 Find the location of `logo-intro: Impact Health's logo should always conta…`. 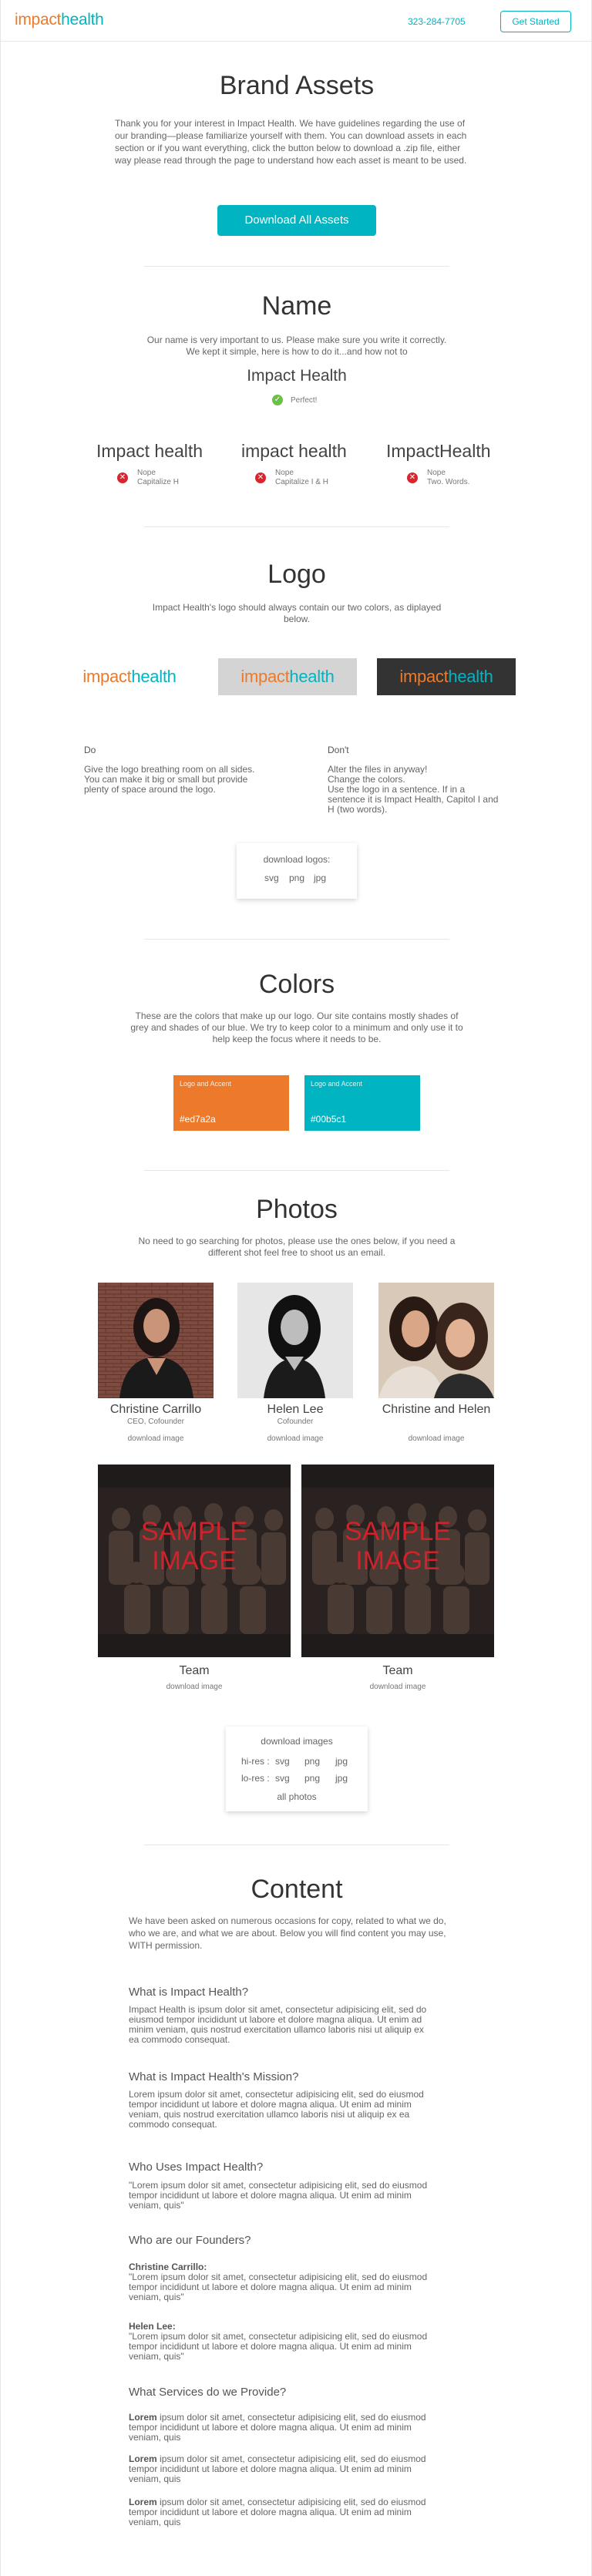

logo-intro: Impact Health's logo should always conta… is located at coordinates (297, 613).